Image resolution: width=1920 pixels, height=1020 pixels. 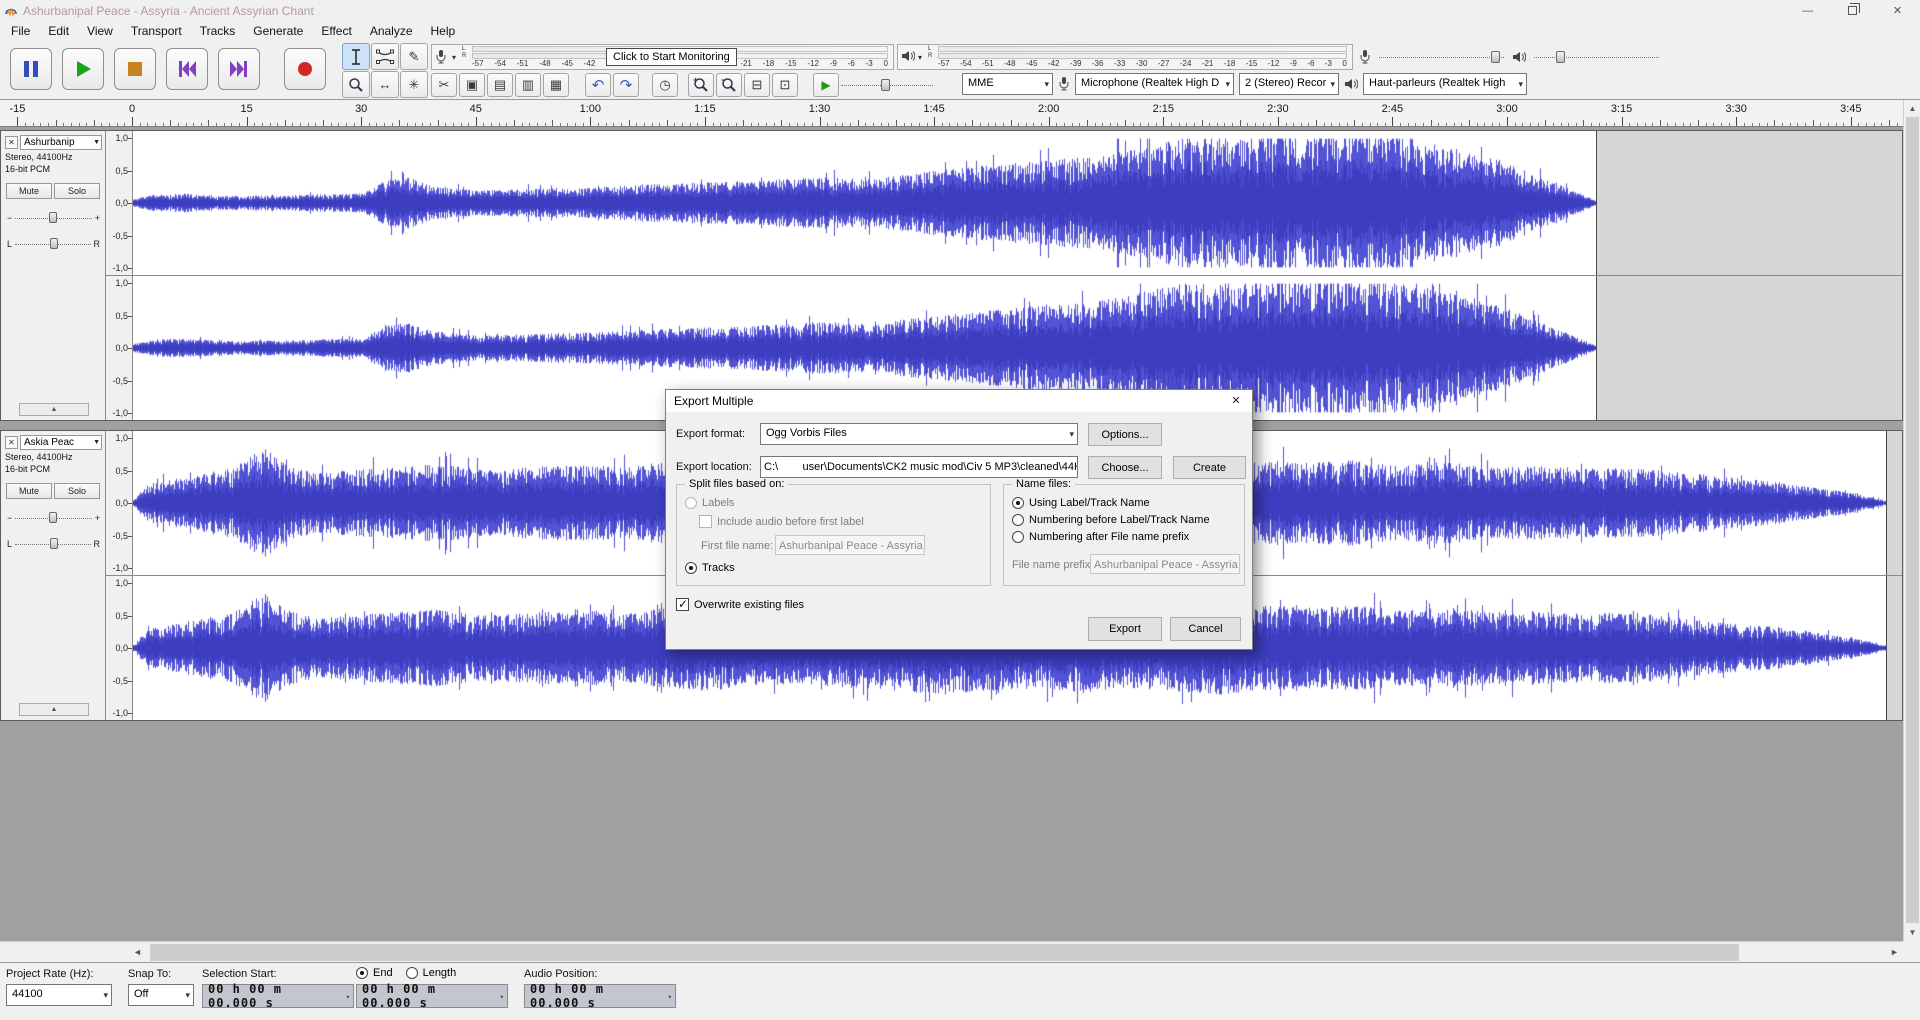 I want to click on zoom-in-button: +, so click(x=701, y=85).